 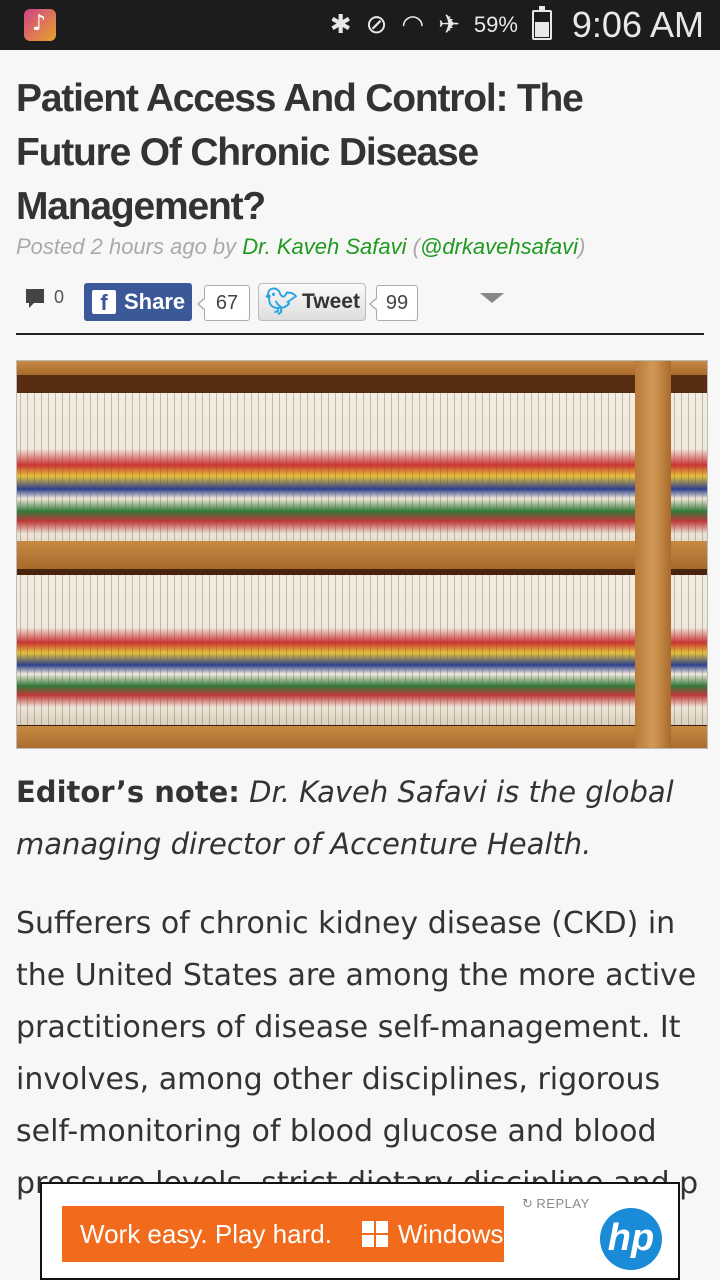 I want to click on ad-brand: Windows, so click(x=450, y=1233).